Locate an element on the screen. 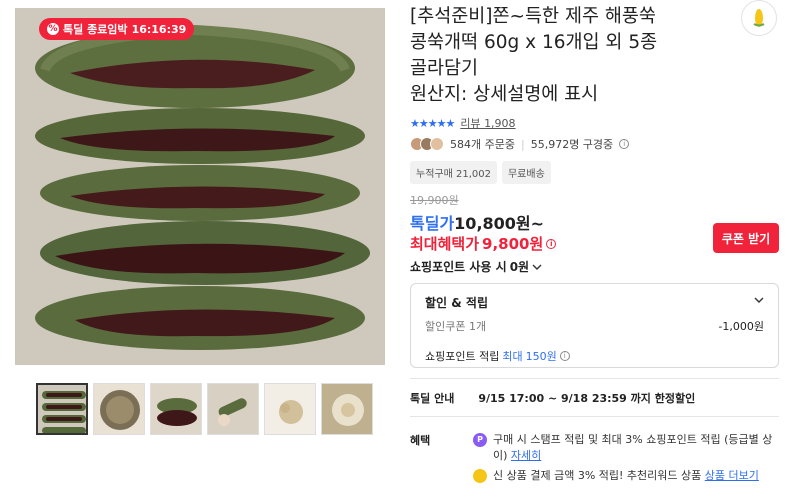 This screenshot has width=800, height=497. original-price: 19,900원 is located at coordinates (434, 200).